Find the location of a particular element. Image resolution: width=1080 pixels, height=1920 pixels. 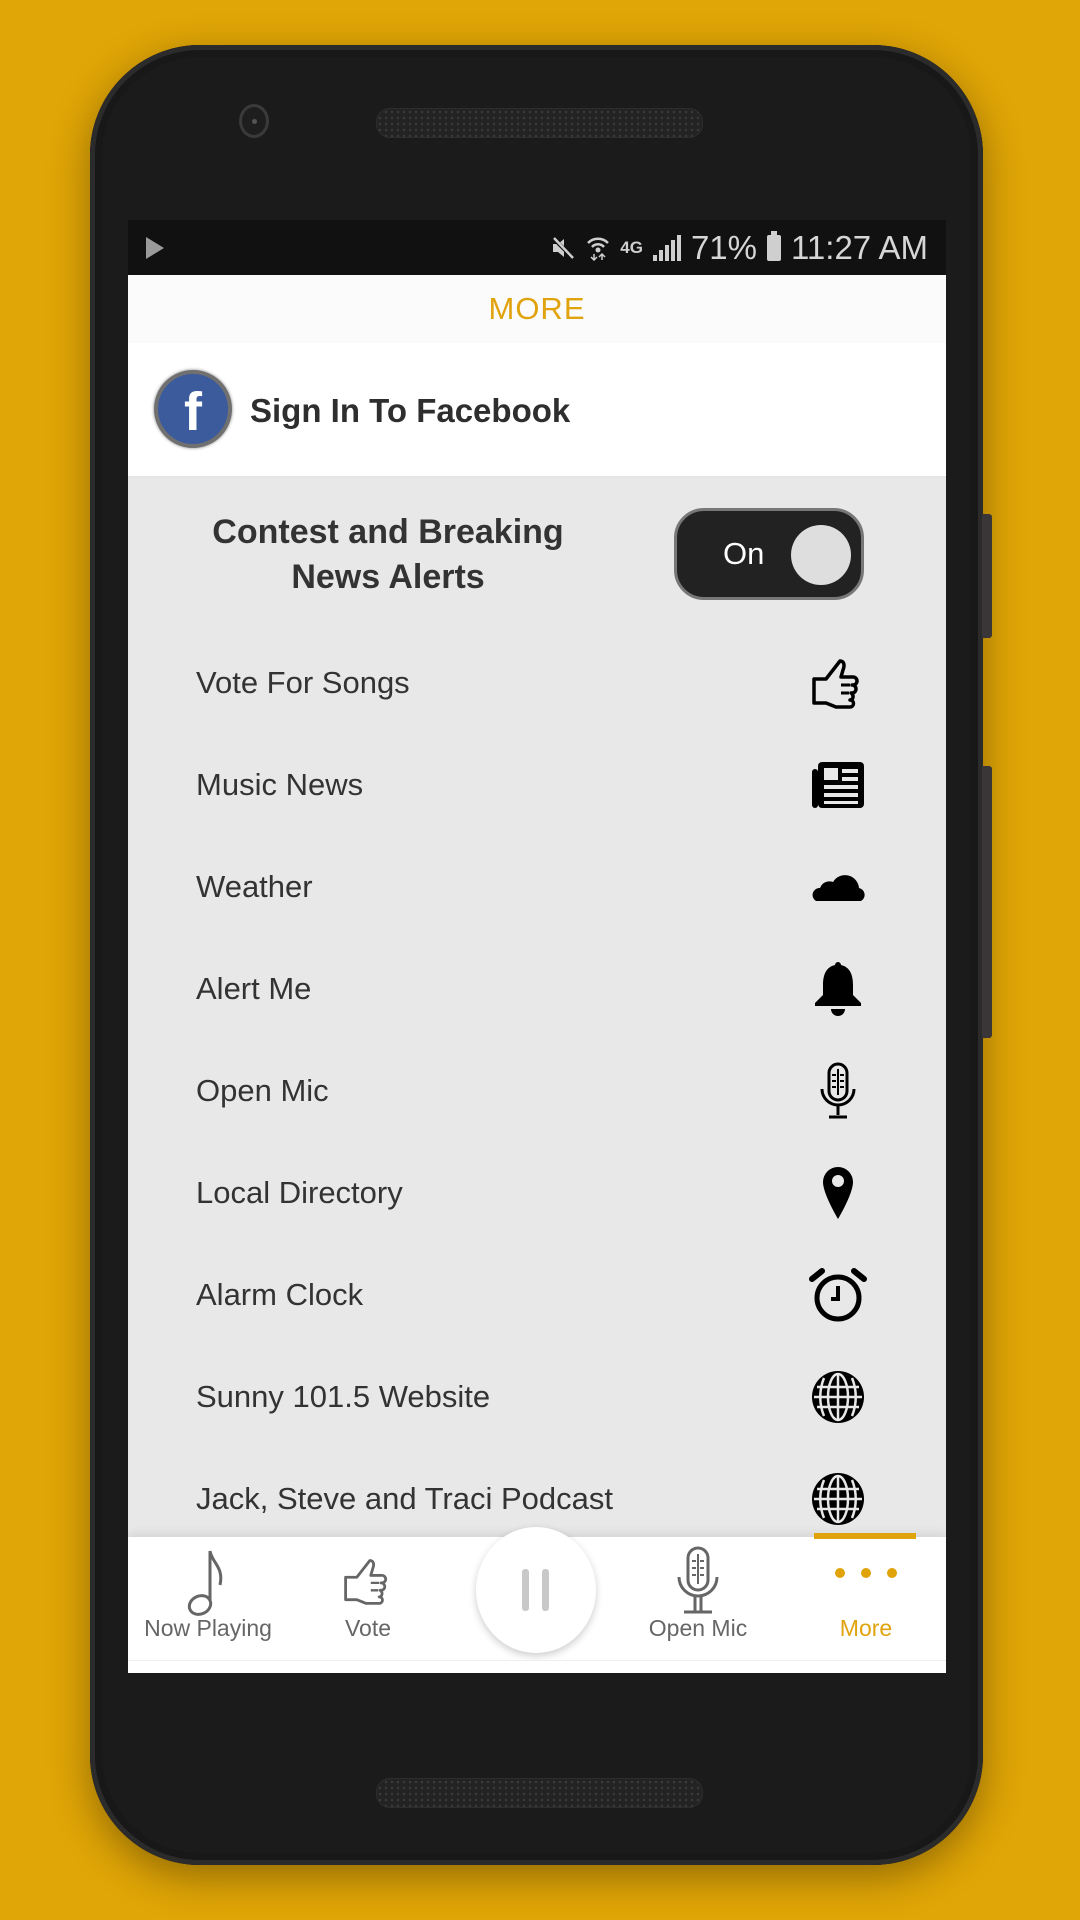

bottom-nav: Now Playing Vote Open Mic More is located at coordinates (537, 1593).